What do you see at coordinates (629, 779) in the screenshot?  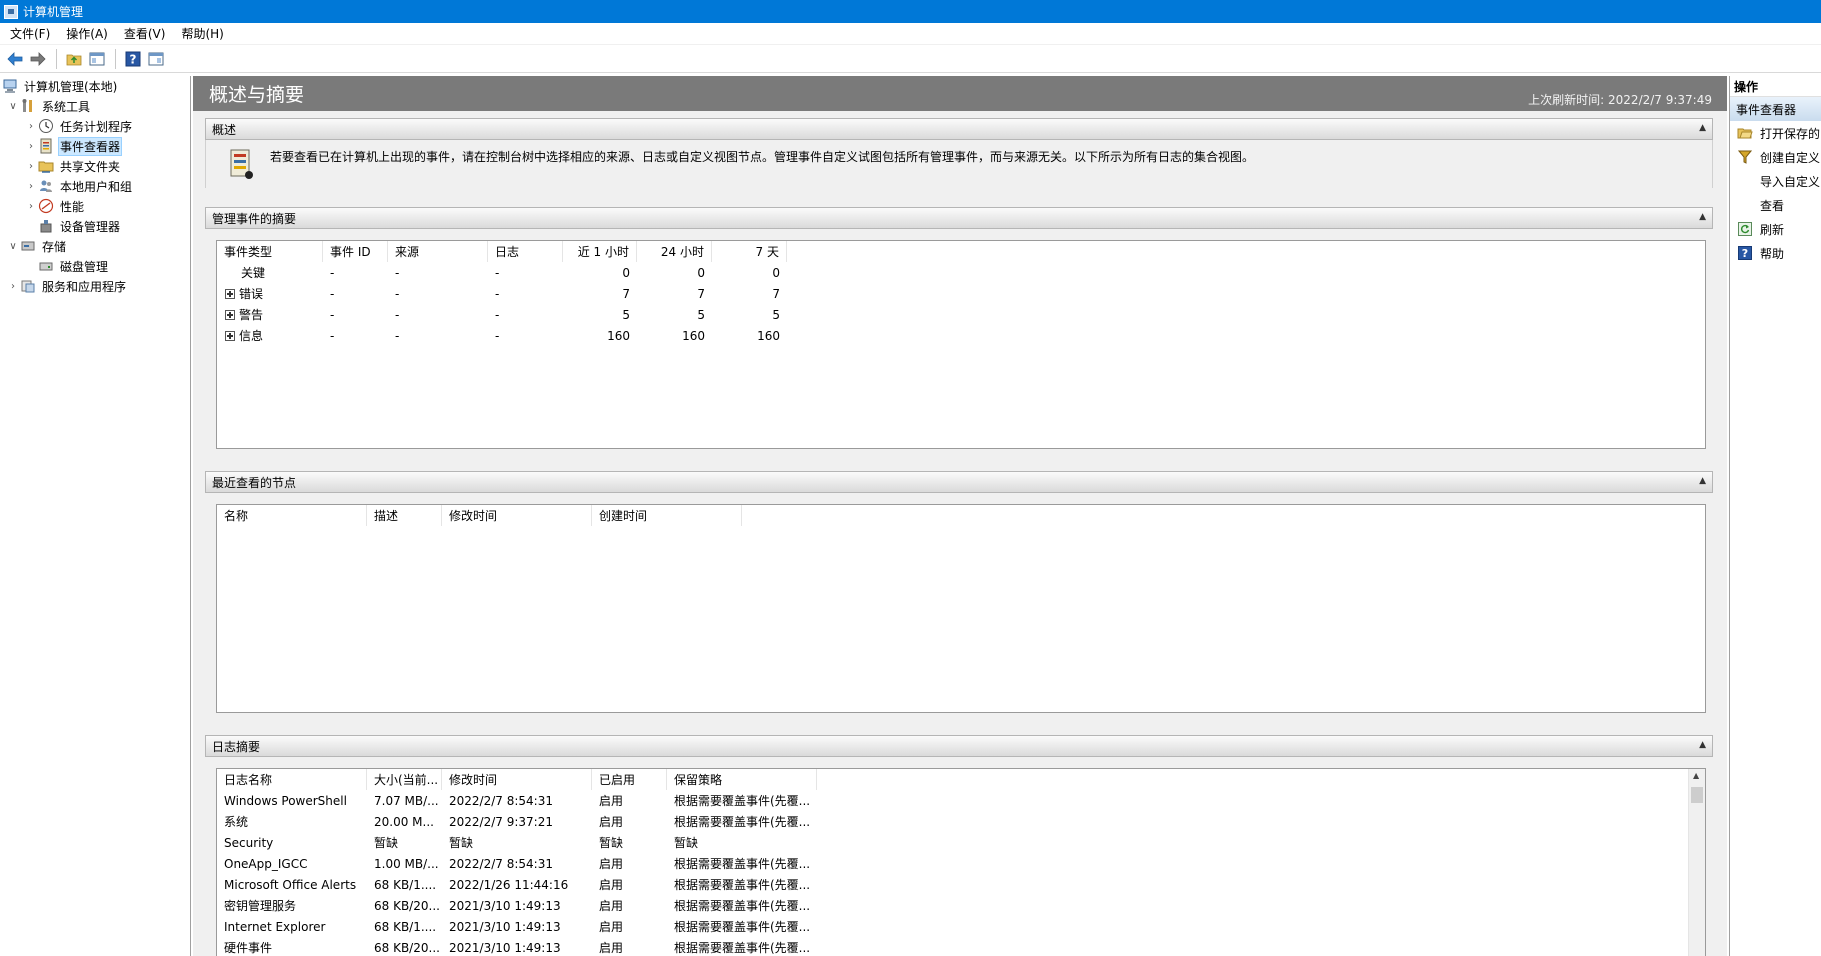 I see `column-header: 已启用` at bounding box center [629, 779].